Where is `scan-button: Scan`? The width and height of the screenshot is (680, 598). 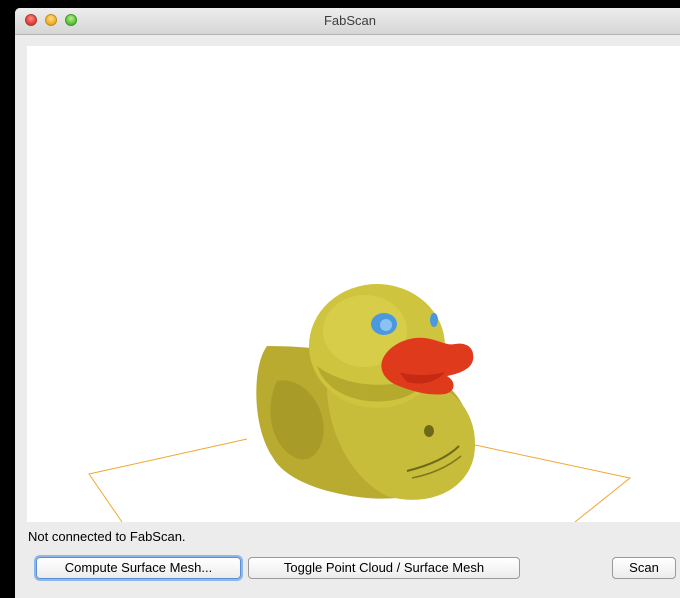
scan-button: Scan is located at coordinates (644, 568).